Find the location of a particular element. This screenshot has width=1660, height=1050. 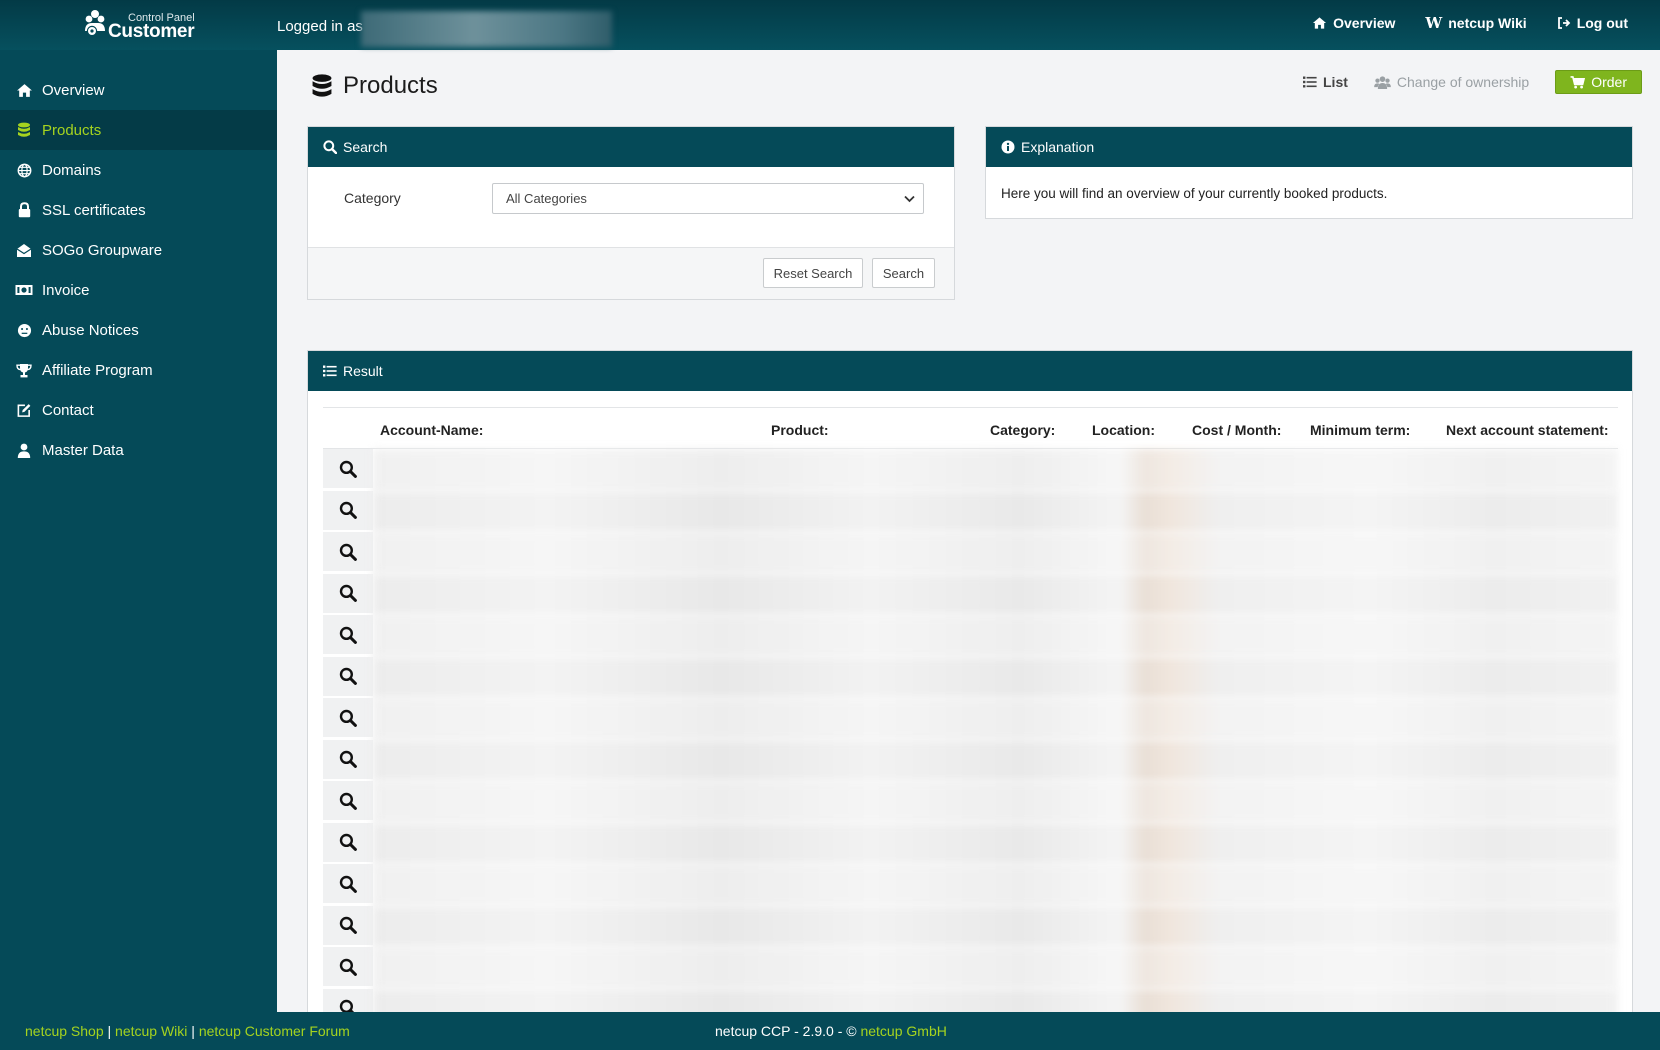

column-header-minimum-term: Minimum term: is located at coordinates (1360, 430).